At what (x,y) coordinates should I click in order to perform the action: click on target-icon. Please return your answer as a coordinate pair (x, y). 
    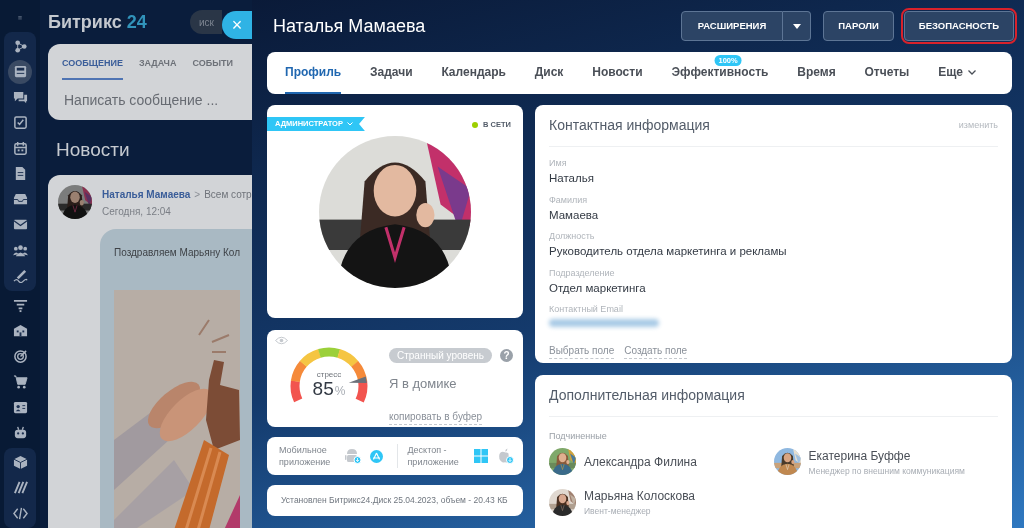
    Looking at the image, I should click on (20, 356).